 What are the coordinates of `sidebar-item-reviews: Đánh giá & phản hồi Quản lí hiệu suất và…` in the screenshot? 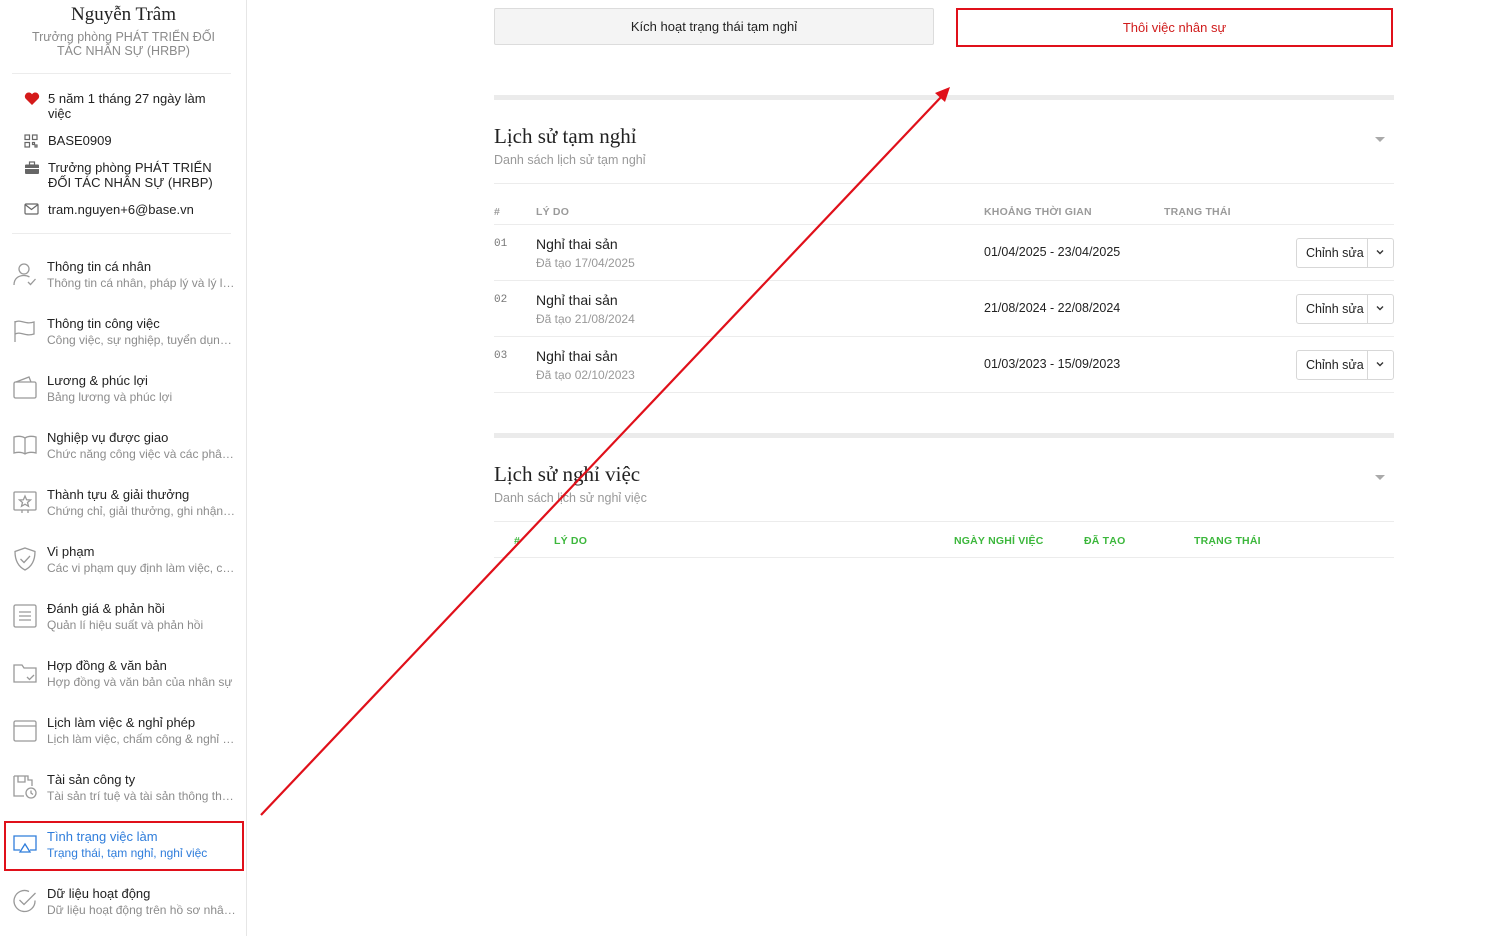 It's located at (124, 618).